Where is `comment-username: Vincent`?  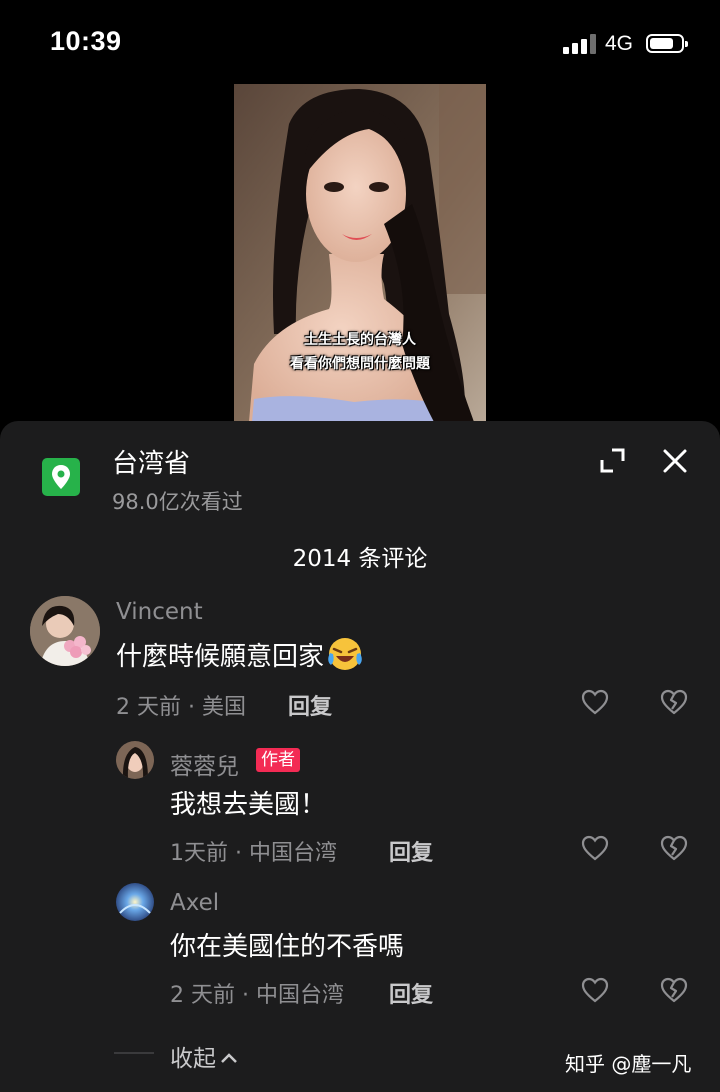
comment-username: Vincent is located at coordinates (159, 612).